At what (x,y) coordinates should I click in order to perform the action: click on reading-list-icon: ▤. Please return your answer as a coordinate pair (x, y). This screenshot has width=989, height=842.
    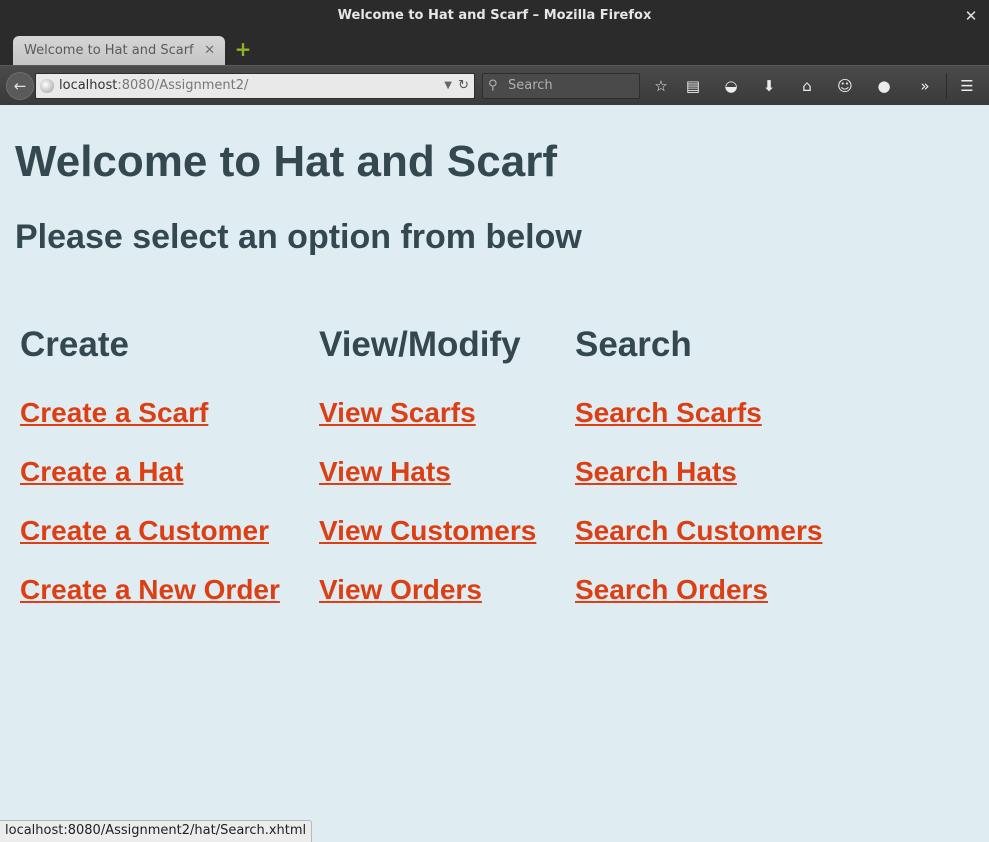
    Looking at the image, I should click on (693, 86).